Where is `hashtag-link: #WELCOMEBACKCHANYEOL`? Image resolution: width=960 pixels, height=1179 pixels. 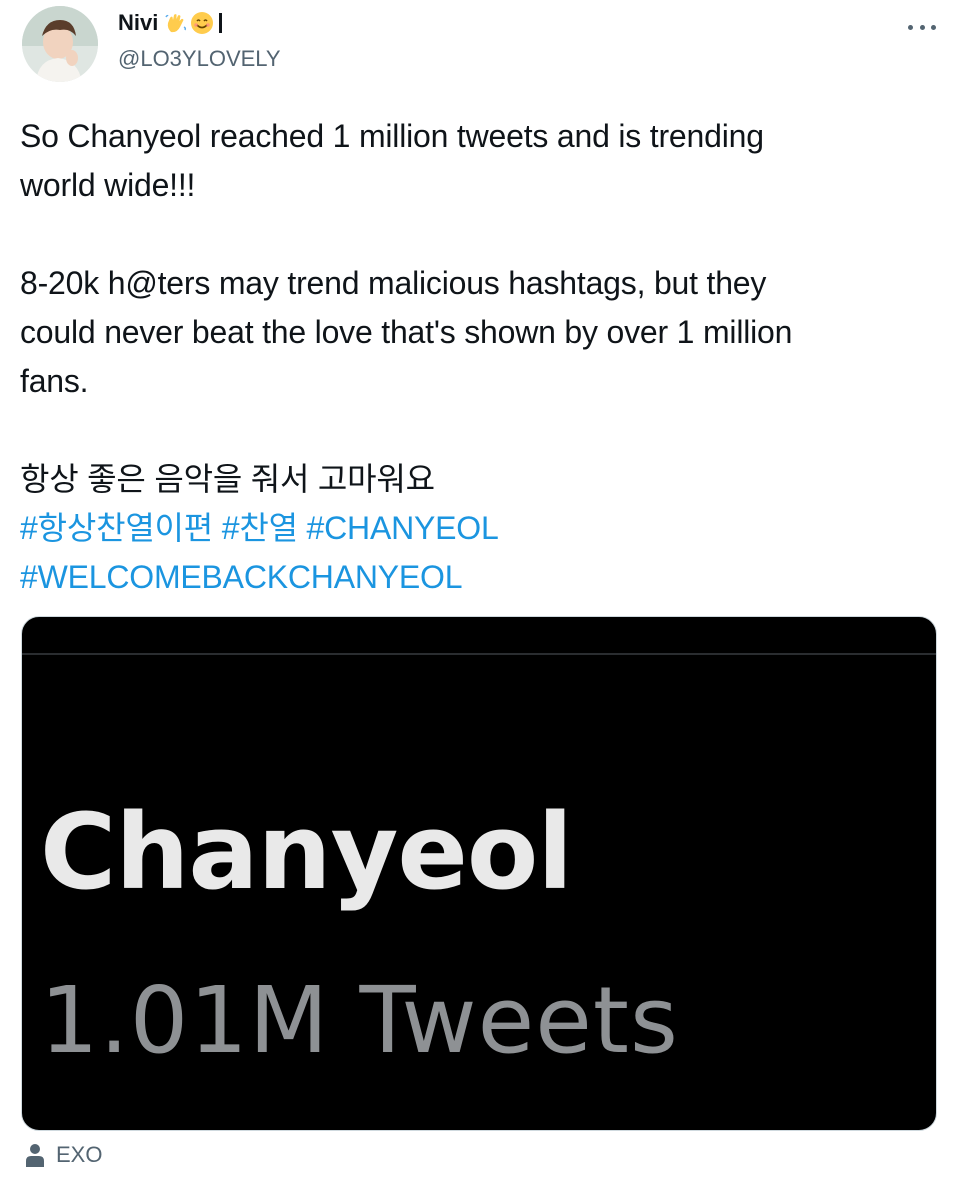 hashtag-link: #WELCOMEBACKCHANYEOL is located at coordinates (241, 577).